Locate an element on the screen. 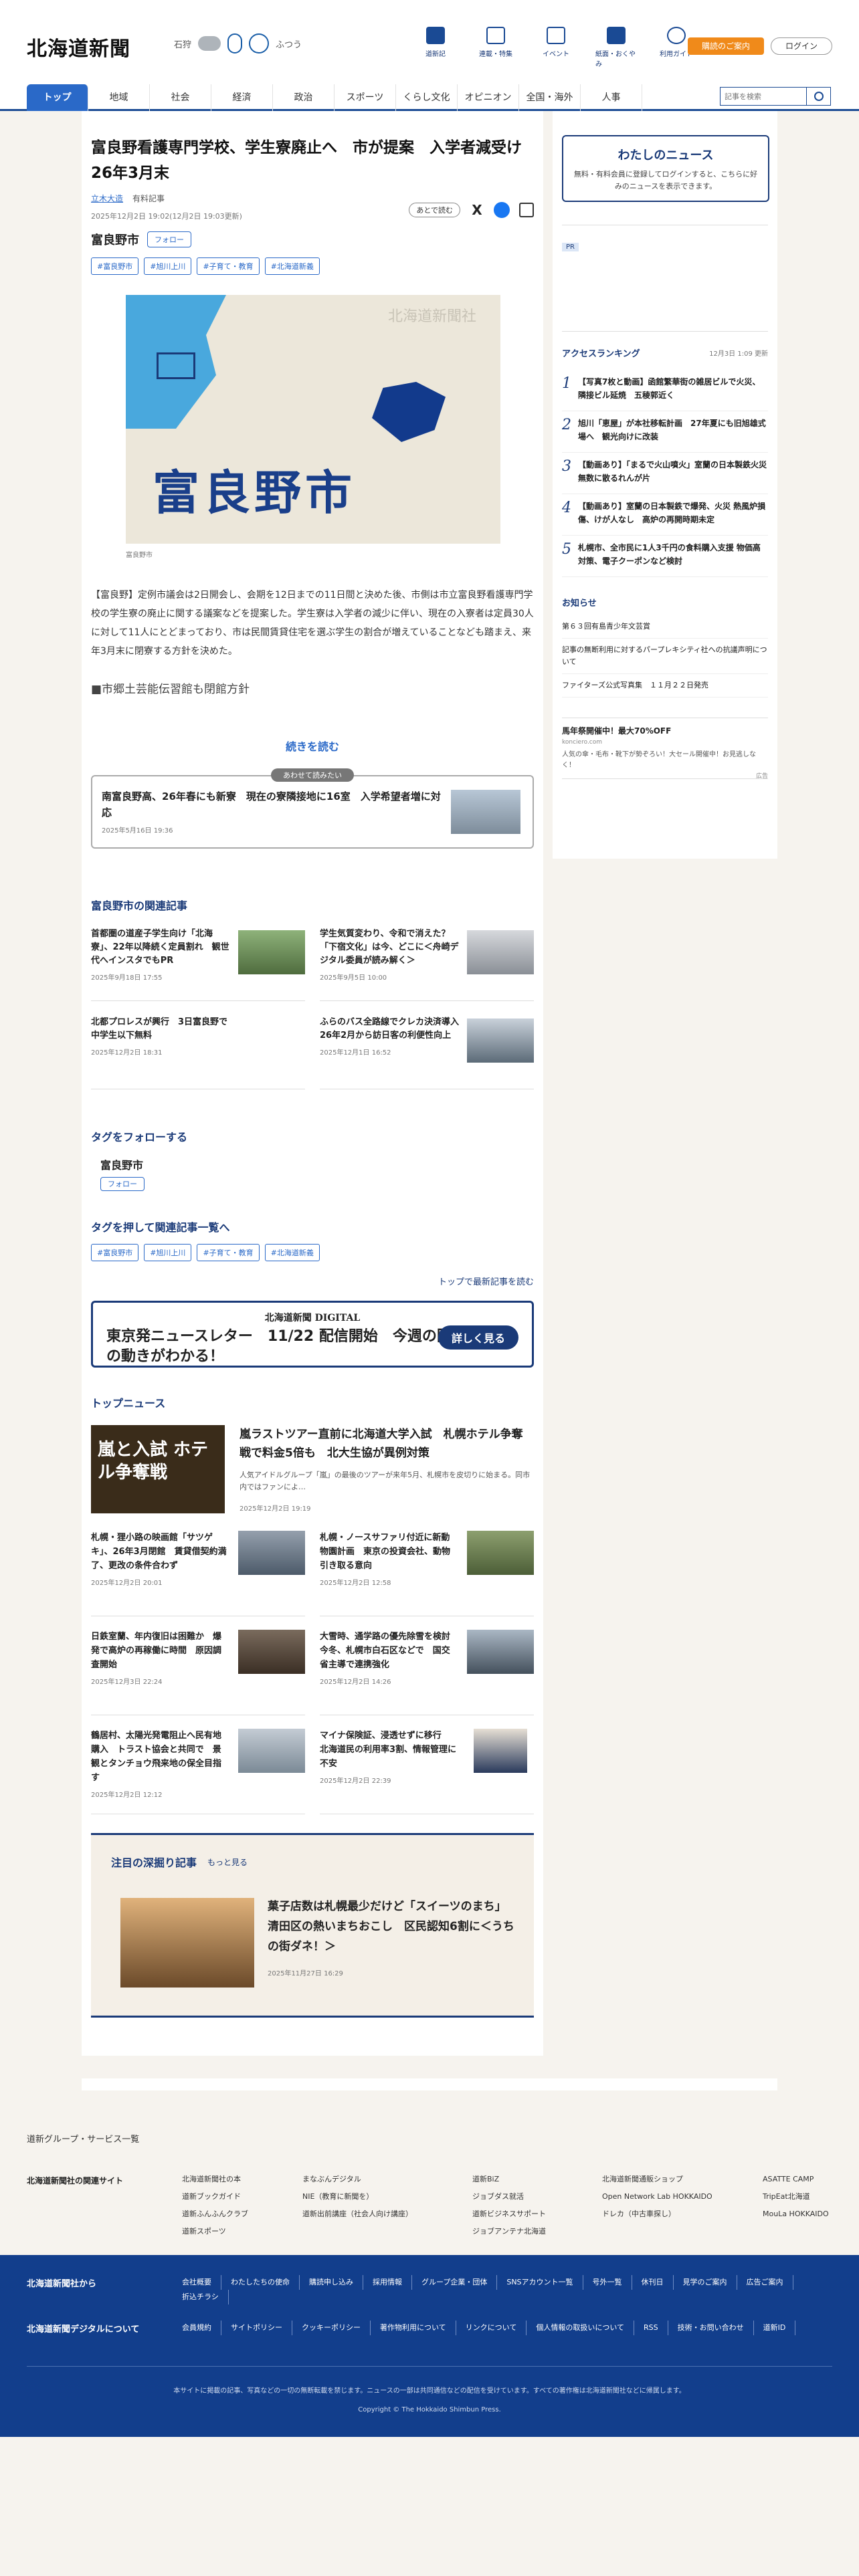 The image size is (859, 2576). login-button: ログイン is located at coordinates (801, 46).